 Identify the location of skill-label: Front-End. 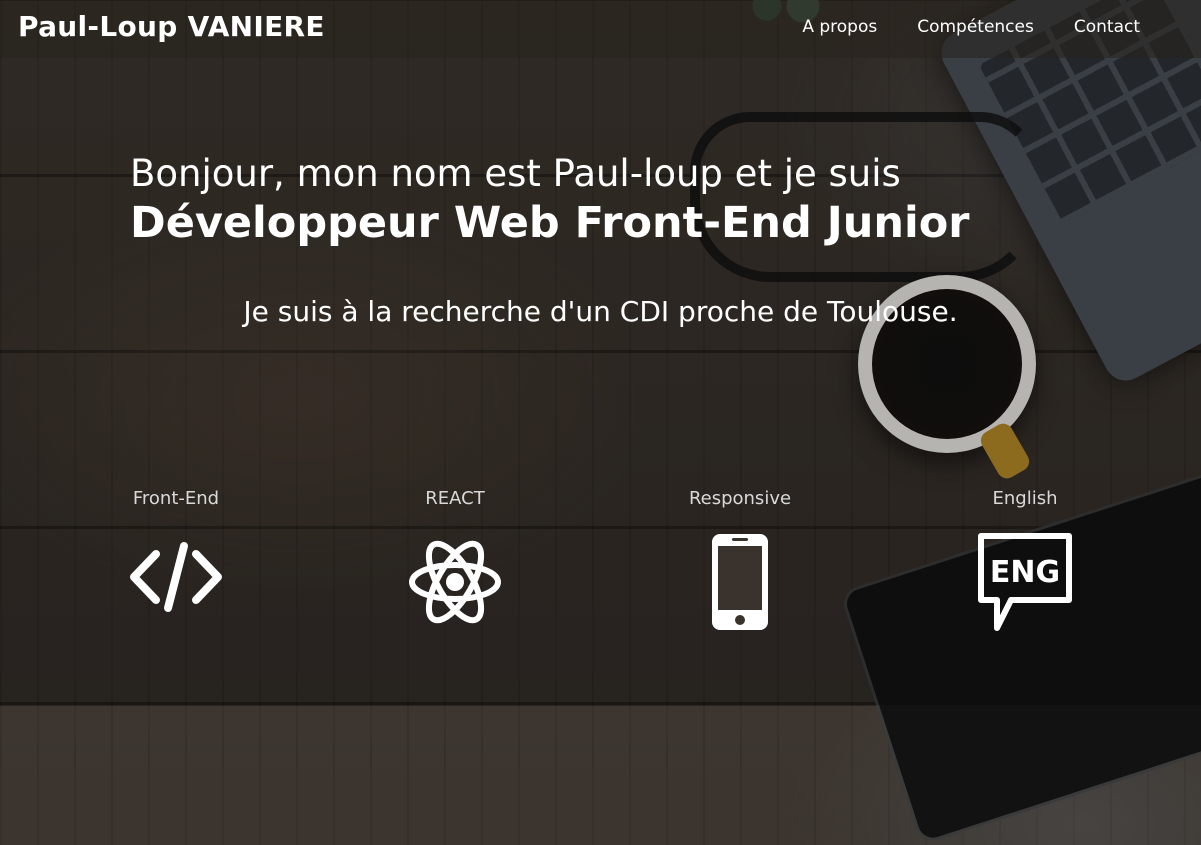
(176, 498).